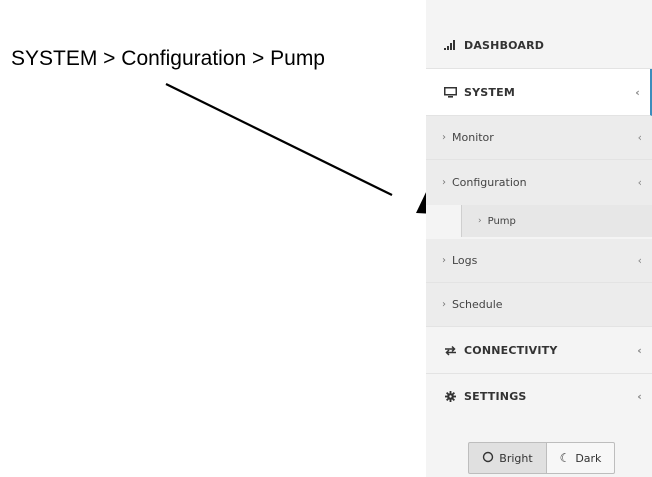  Describe the element at coordinates (588, 458) in the screenshot. I see `dark-label: Dark` at that location.